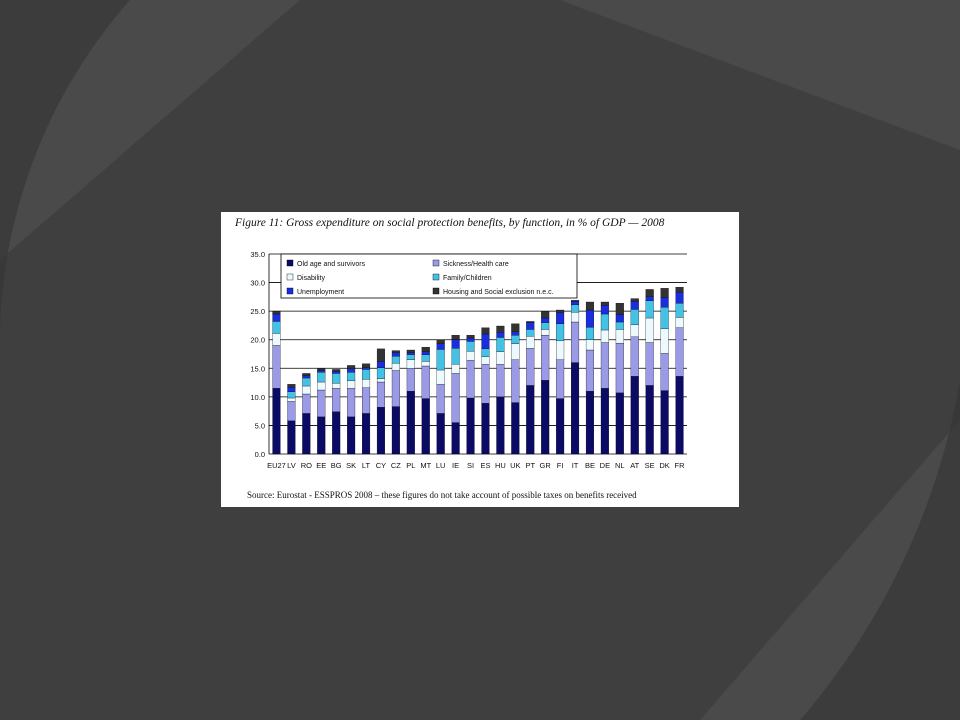  What do you see at coordinates (476, 264) in the screenshot?
I see `legend-label: Sickness/Health care` at bounding box center [476, 264].